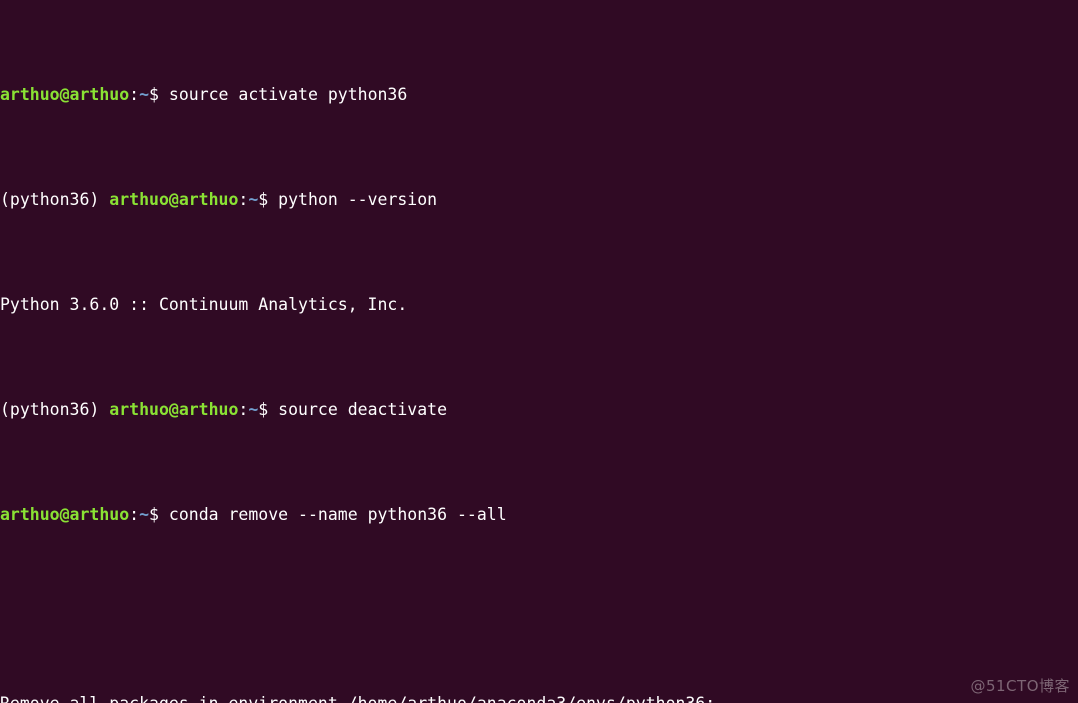 Image resolution: width=1078 pixels, height=703 pixels. Describe the element at coordinates (337, 514) in the screenshot. I see `command-text: conda remove --name python36 --all` at that location.